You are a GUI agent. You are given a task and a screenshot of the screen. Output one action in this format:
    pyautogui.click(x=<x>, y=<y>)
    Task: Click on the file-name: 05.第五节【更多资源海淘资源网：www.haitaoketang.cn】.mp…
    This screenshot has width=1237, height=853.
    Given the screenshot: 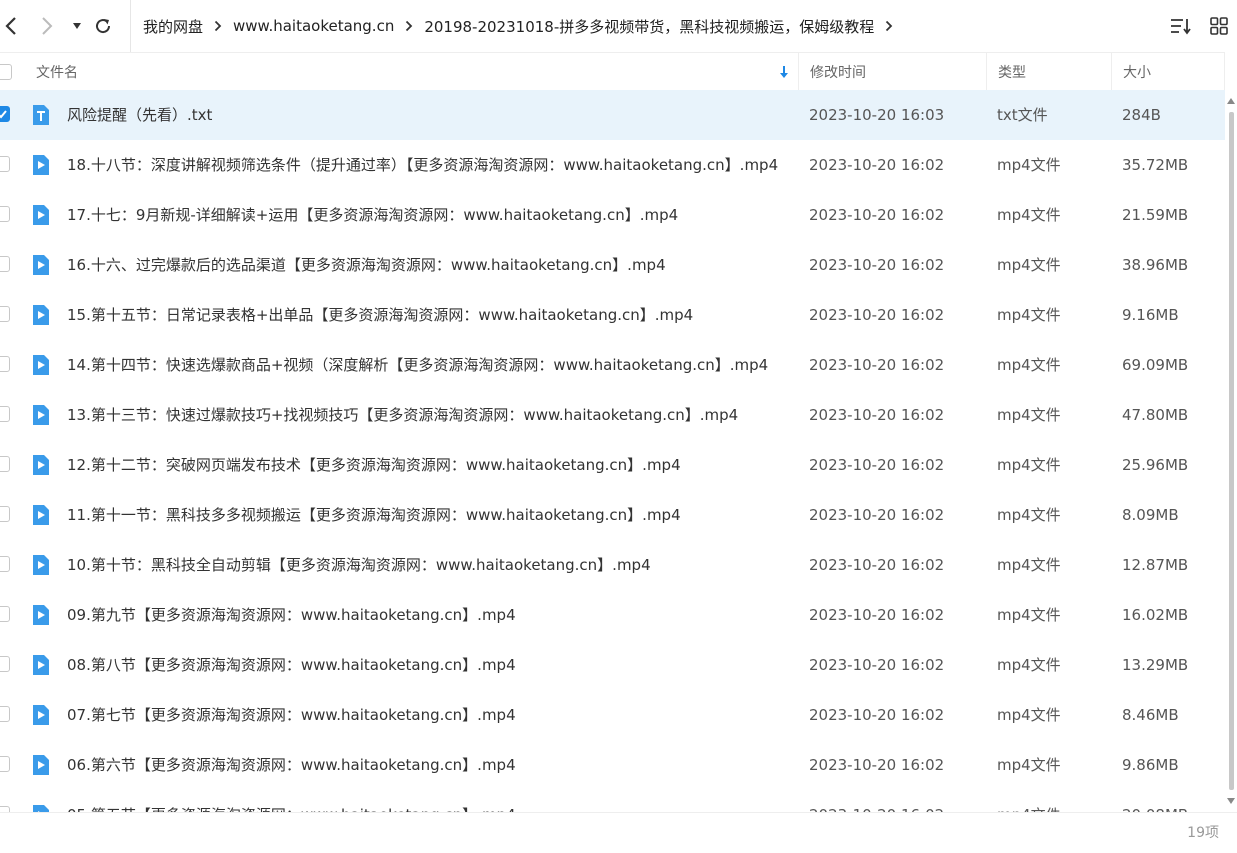 What is the action you would take?
    pyautogui.click(x=291, y=801)
    